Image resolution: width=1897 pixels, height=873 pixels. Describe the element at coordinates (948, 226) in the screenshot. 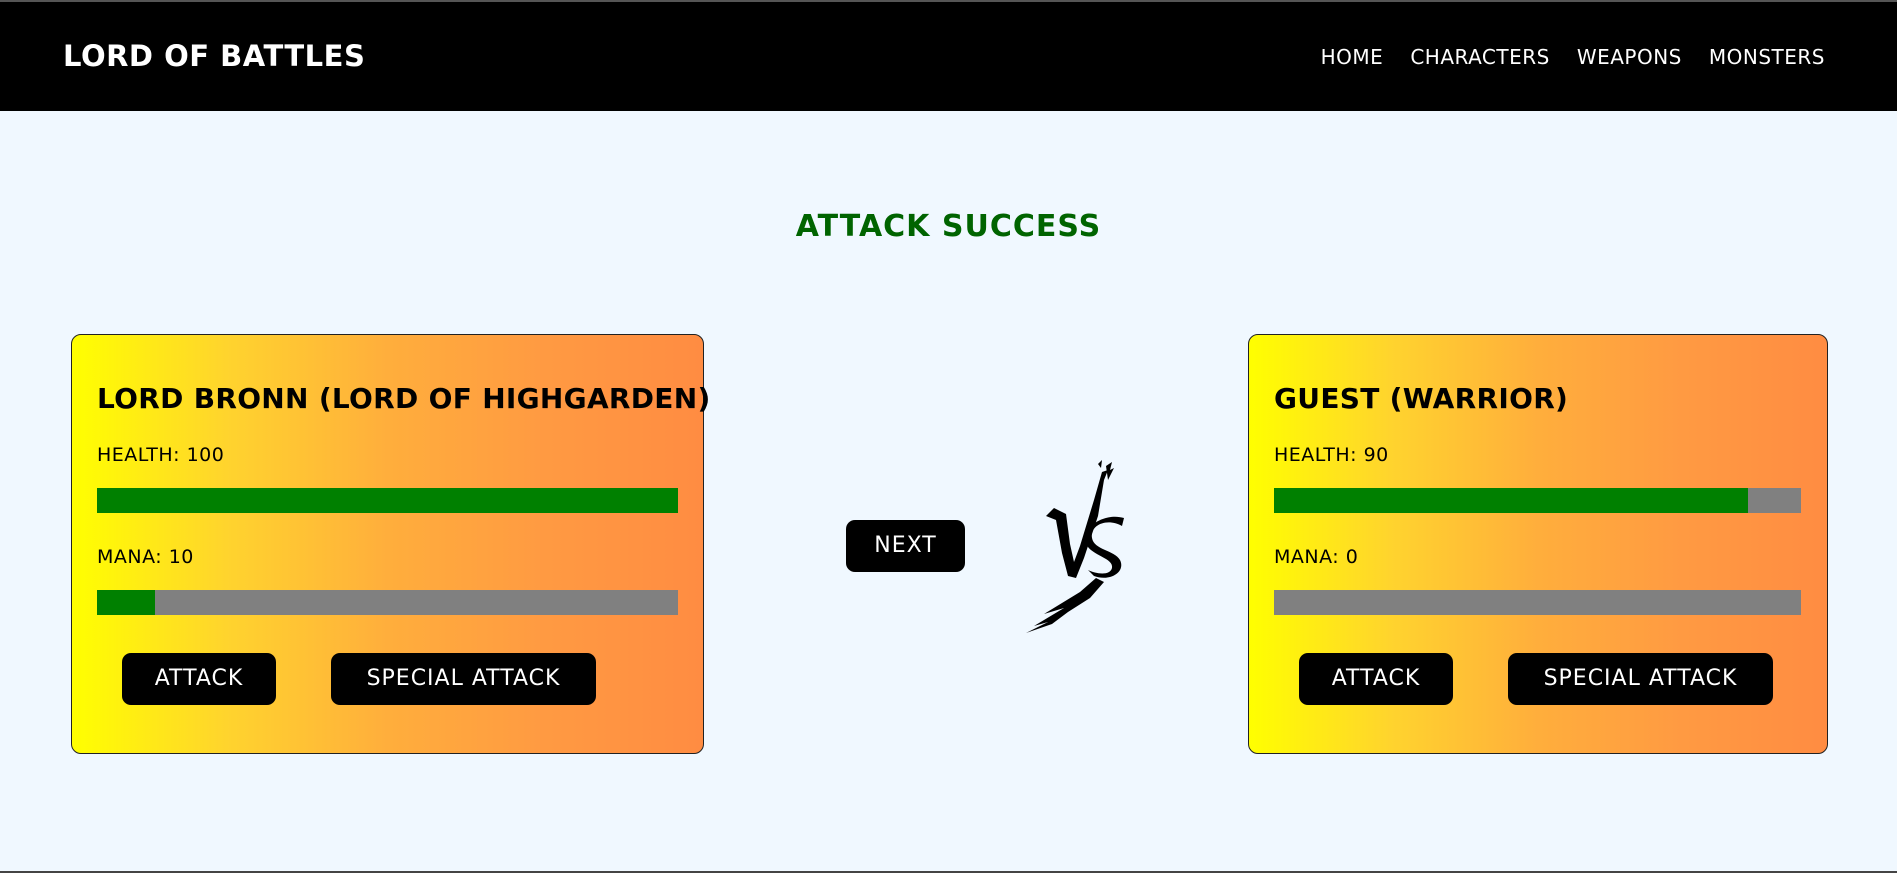

I see `battle-status-message: ATTACK SUCCESS` at that location.